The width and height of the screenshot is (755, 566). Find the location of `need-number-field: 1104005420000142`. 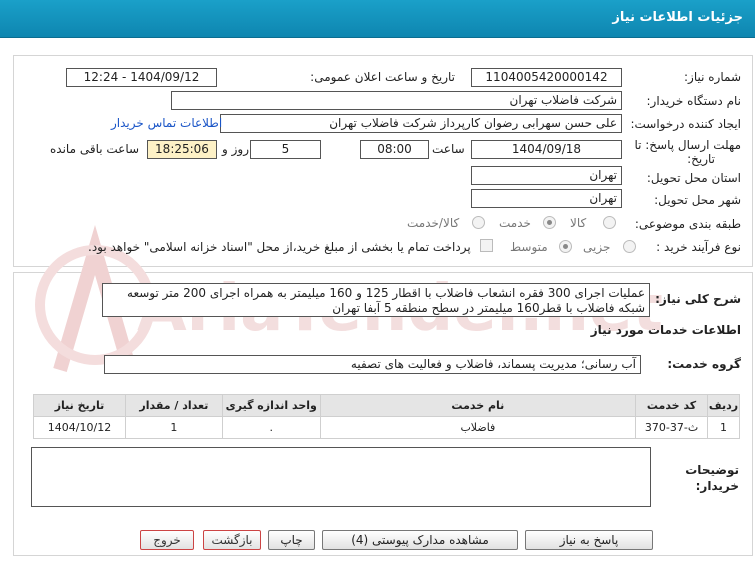

need-number-field: 1104005420000142 is located at coordinates (546, 77).